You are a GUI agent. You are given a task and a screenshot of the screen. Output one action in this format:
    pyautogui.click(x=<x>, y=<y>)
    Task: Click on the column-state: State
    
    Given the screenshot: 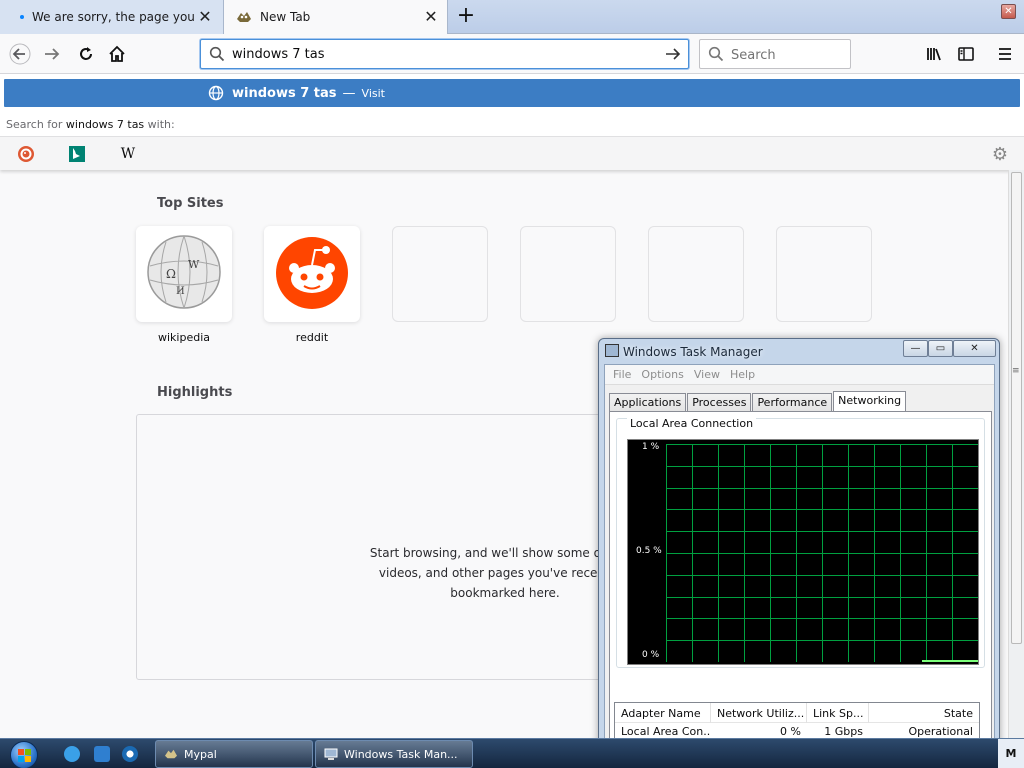 What is the action you would take?
    pyautogui.click(x=924, y=713)
    